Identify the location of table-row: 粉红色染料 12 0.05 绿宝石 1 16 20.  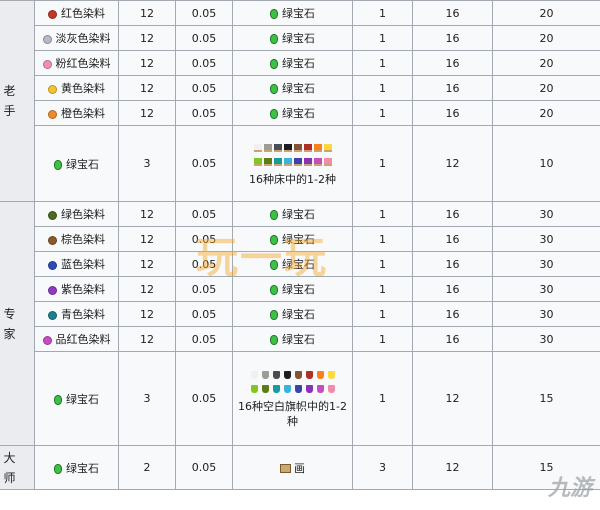
(300, 63).